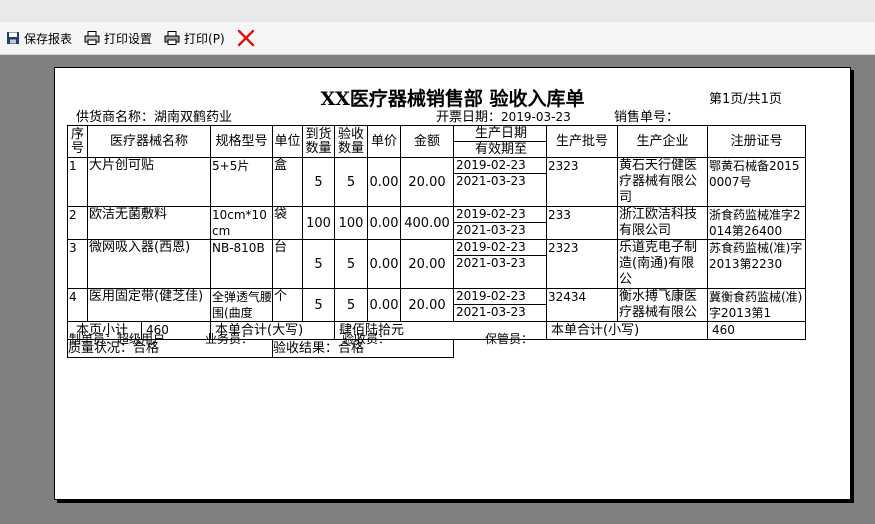  Describe the element at coordinates (662, 223) in the screenshot. I see `row-manufacturer: 浙江欧洁科技有限公司` at that location.